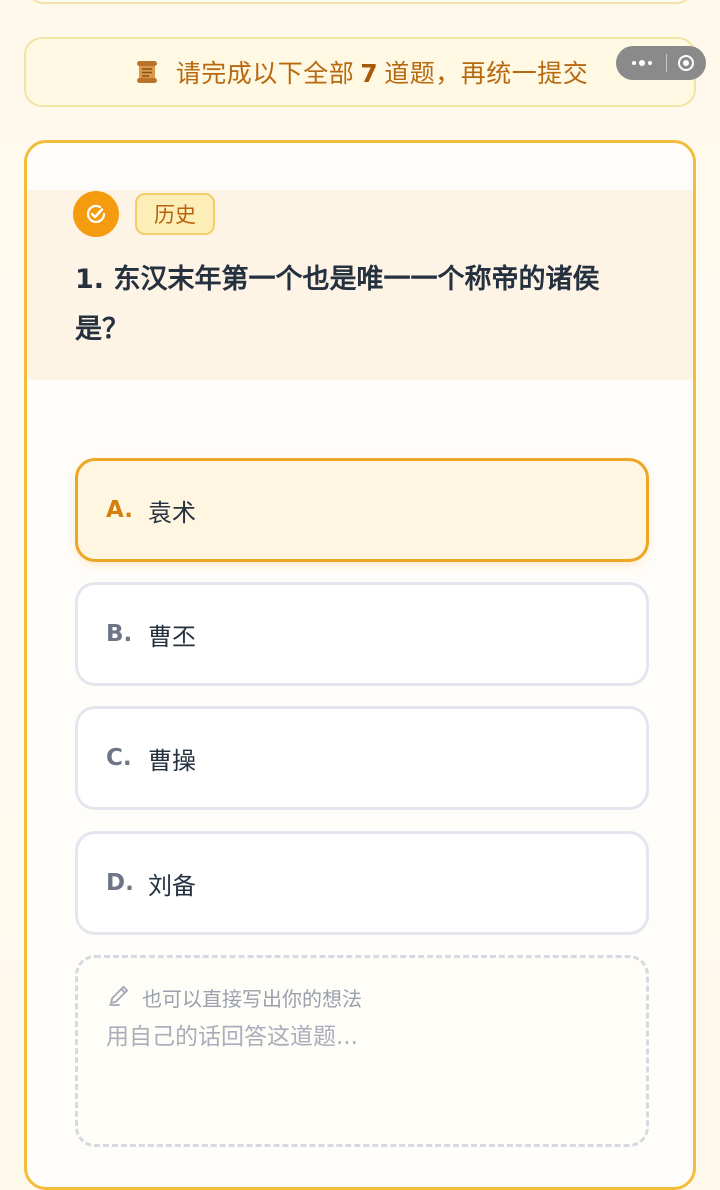  Describe the element at coordinates (362, 634) in the screenshot. I see `option-b: B. 曹丕` at that location.